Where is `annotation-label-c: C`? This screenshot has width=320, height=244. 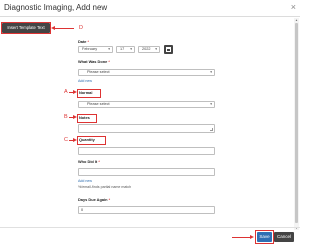
annotation-label-c: C is located at coordinates (66, 140).